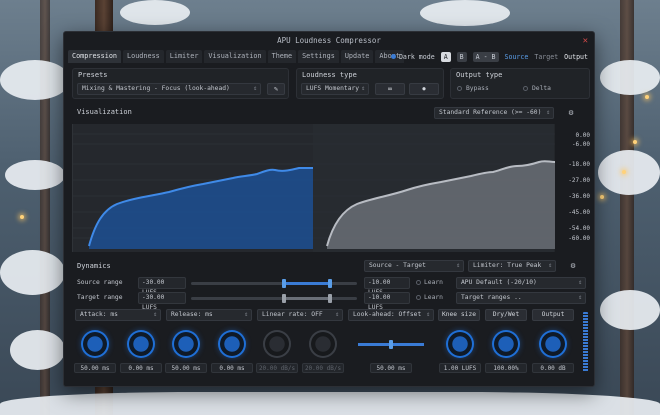 The height and width of the screenshot is (415, 660). Describe the element at coordinates (162, 286) in the screenshot. I see `source-range-min: -30.00 LUFS` at that location.